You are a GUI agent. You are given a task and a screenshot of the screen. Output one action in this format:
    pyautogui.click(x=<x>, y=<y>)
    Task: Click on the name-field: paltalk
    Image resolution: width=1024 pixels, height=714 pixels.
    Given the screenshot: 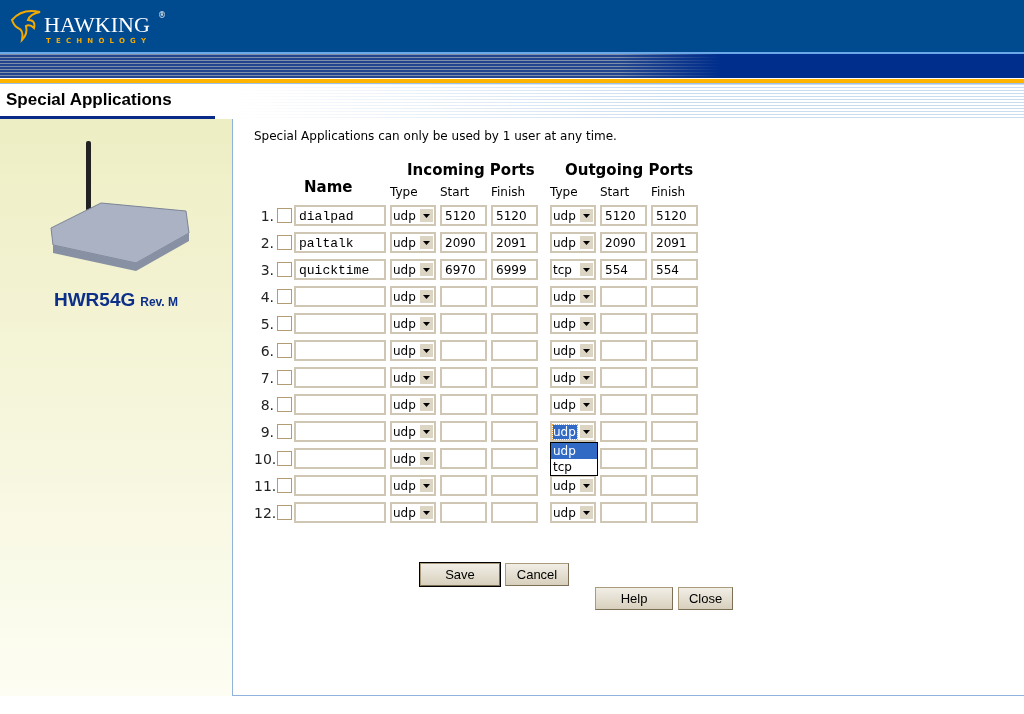 What is the action you would take?
    pyautogui.click(x=340, y=242)
    